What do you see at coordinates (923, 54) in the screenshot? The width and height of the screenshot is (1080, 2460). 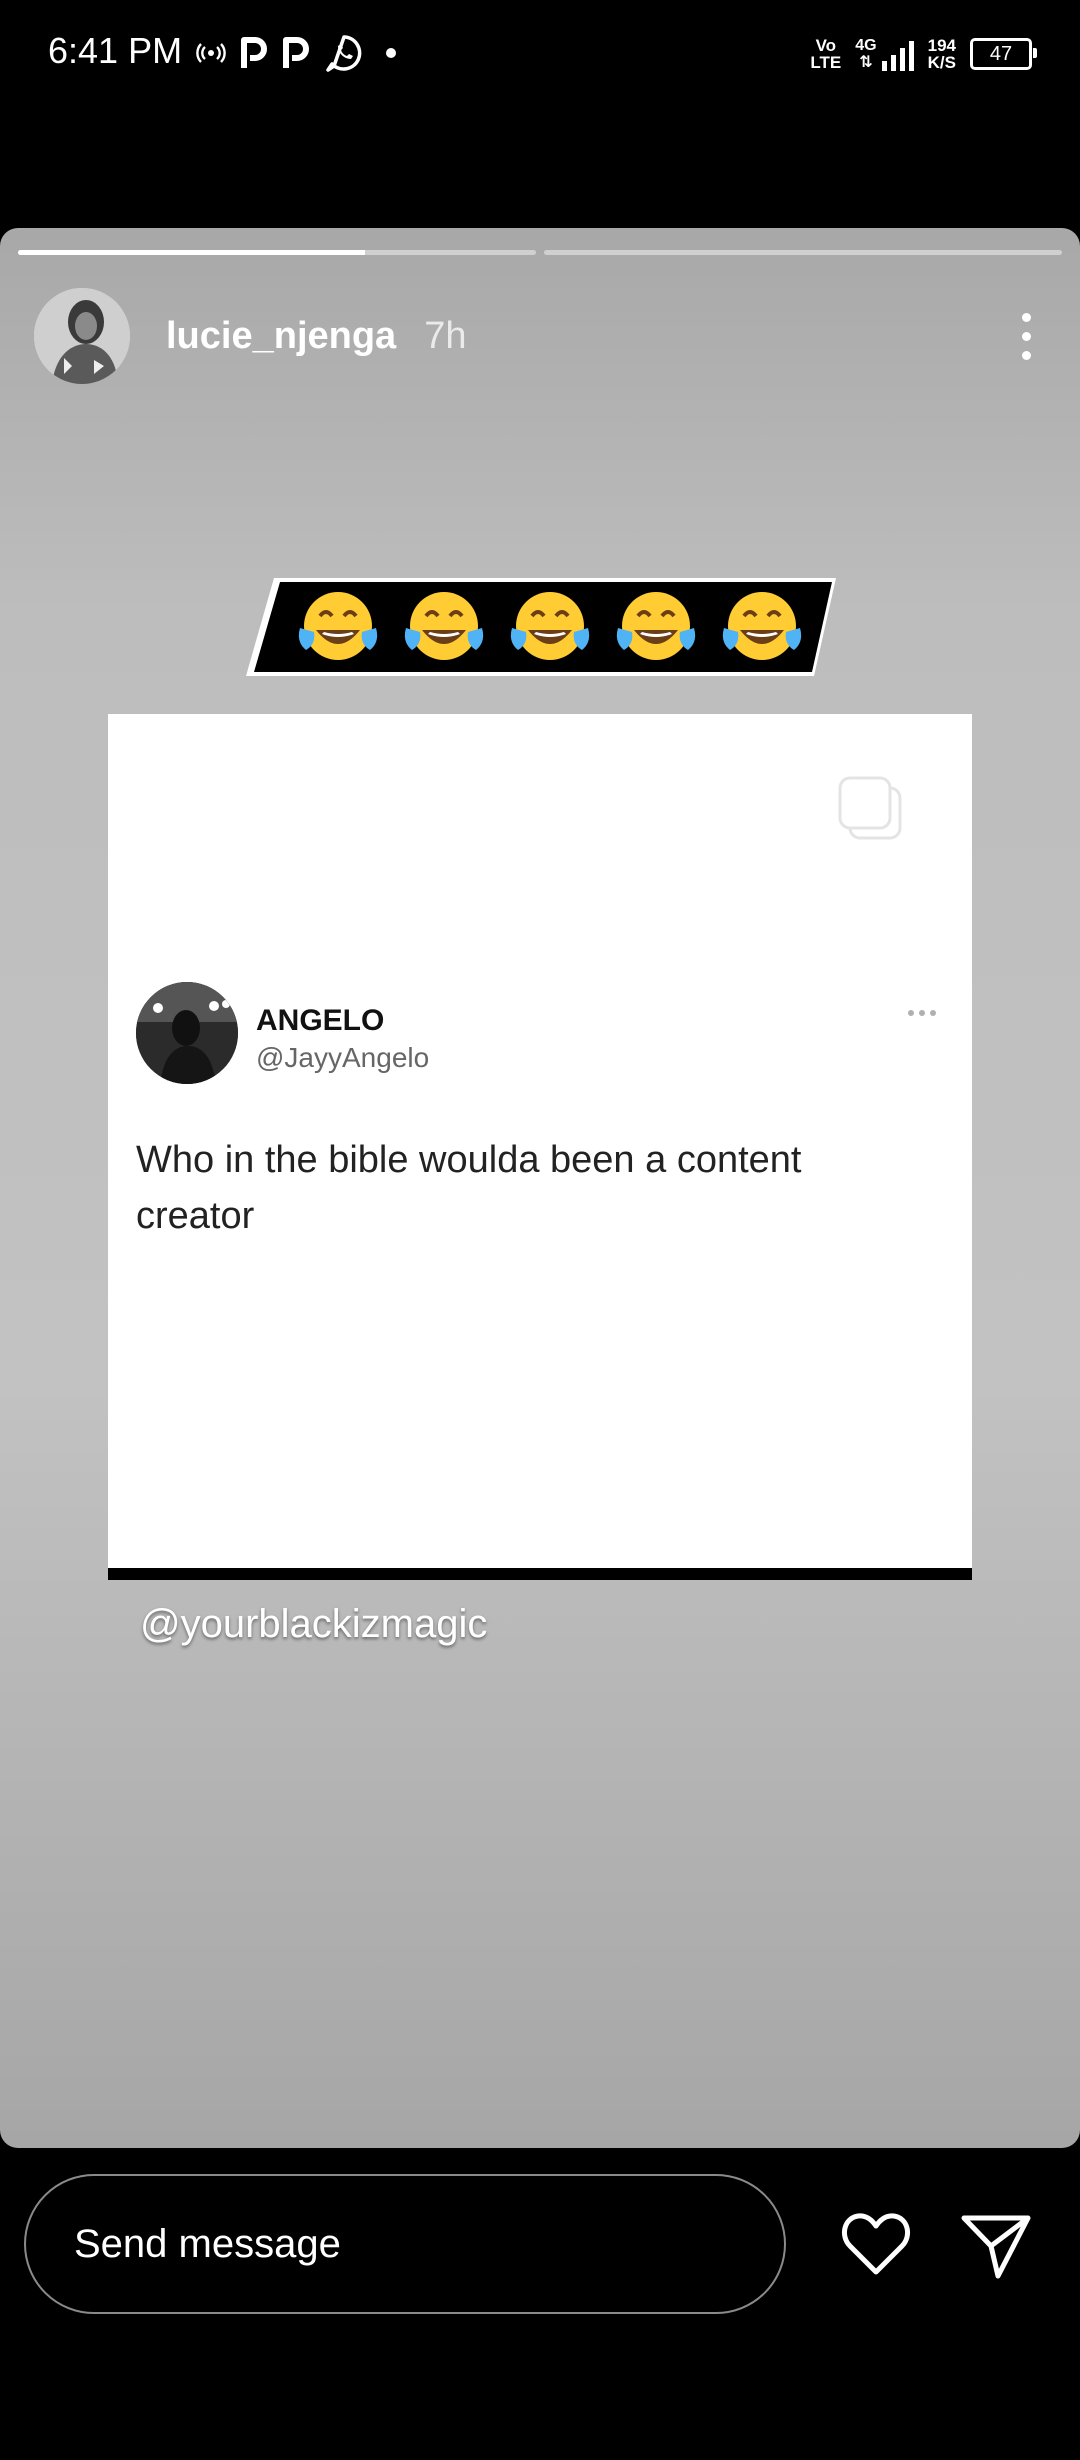 I see `system-indicators: Vo LTE 4G ⇅ 194 K/S 47` at bounding box center [923, 54].